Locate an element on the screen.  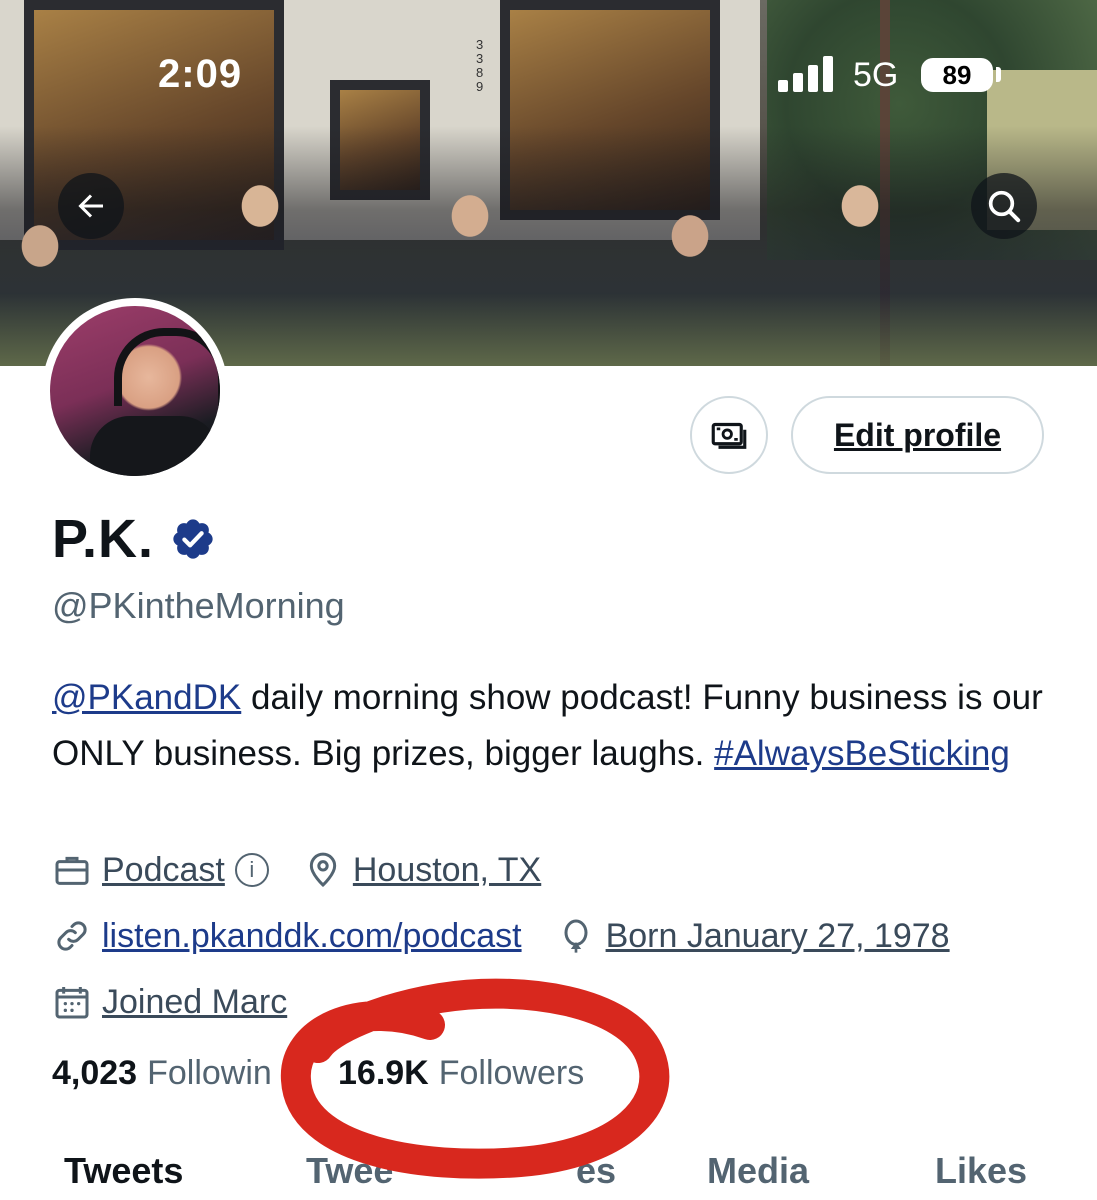
profile-website-link: listen.pkanddk.com/podcast is located at coordinates (312, 936).